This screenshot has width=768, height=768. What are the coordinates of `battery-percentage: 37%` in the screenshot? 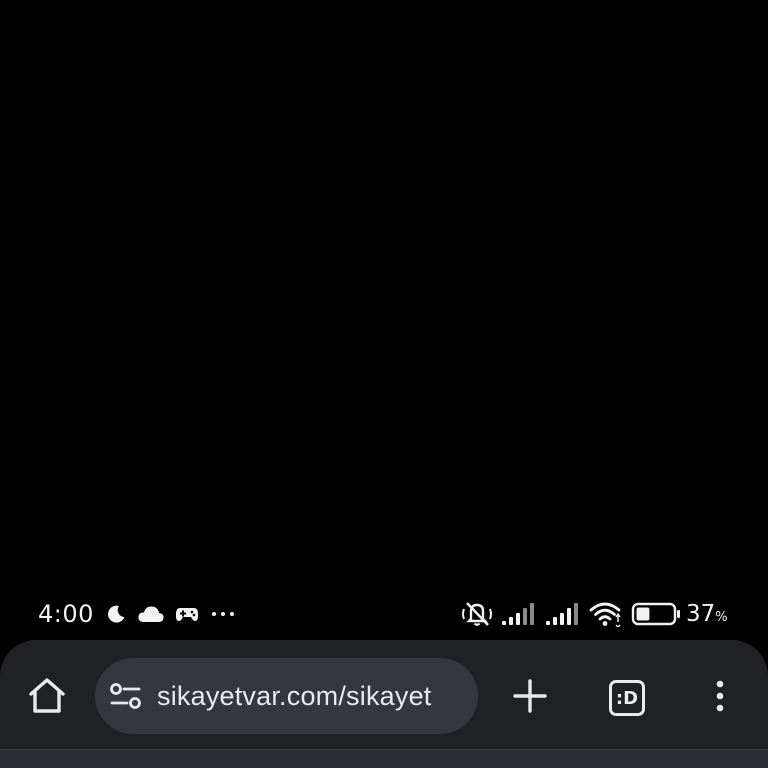 It's located at (707, 616).